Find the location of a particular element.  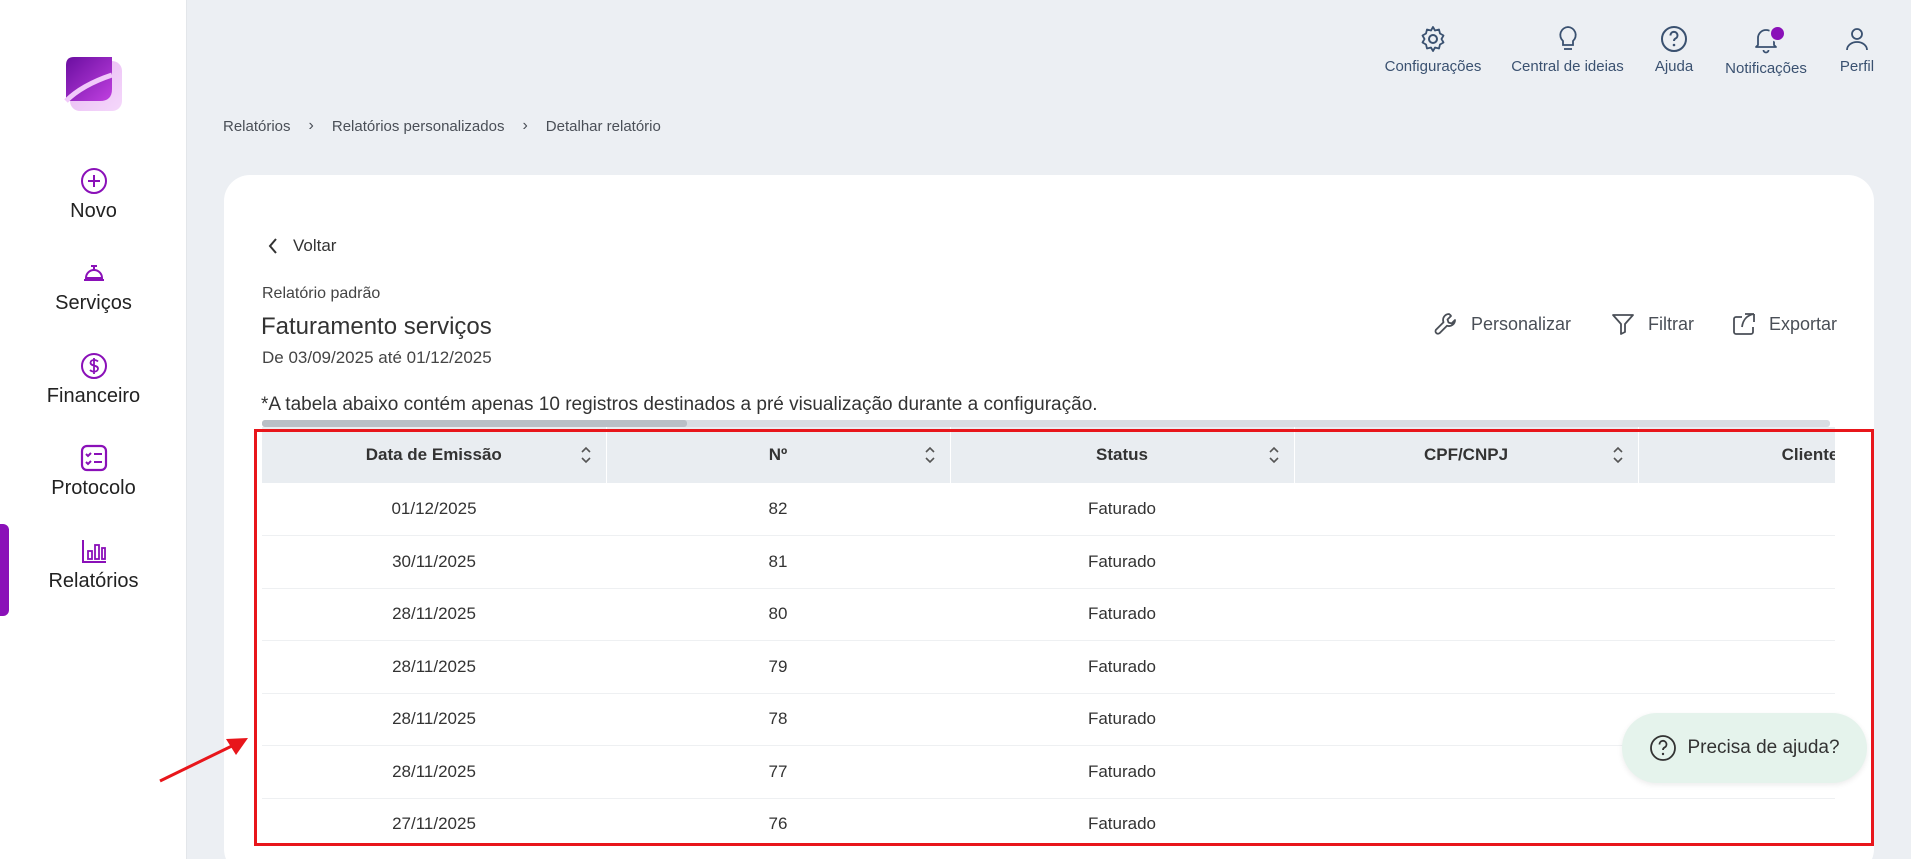

filter-label: Filtrar is located at coordinates (1671, 323).